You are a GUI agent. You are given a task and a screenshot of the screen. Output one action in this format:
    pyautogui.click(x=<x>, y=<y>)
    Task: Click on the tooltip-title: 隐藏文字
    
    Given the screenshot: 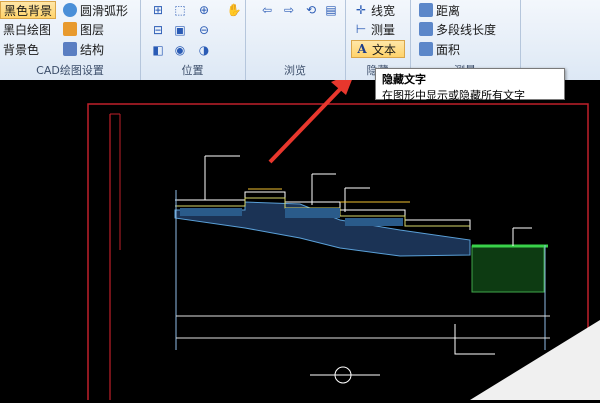 What is the action you would take?
    pyautogui.click(x=404, y=79)
    